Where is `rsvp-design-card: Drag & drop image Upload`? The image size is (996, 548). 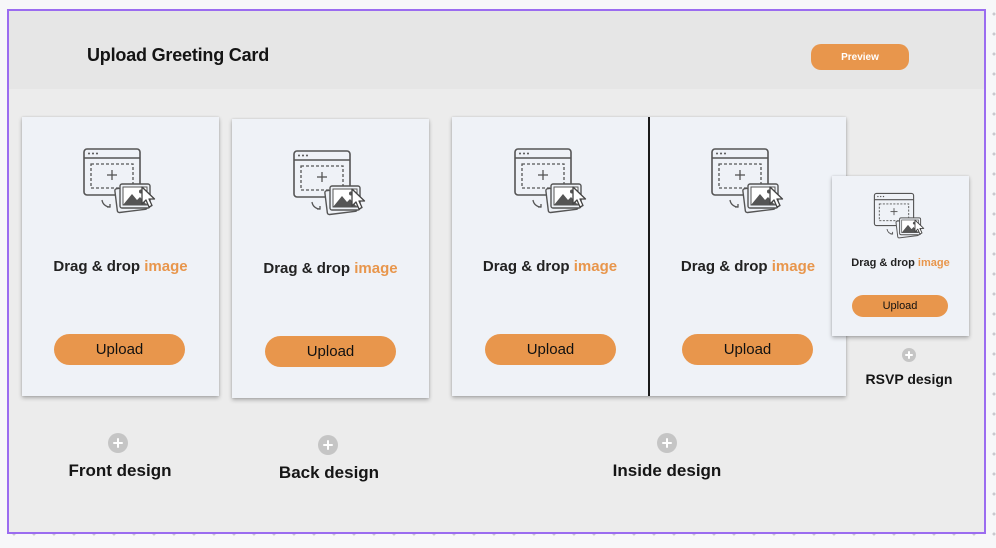
rsvp-design-card: Drag & drop image Upload is located at coordinates (900, 256).